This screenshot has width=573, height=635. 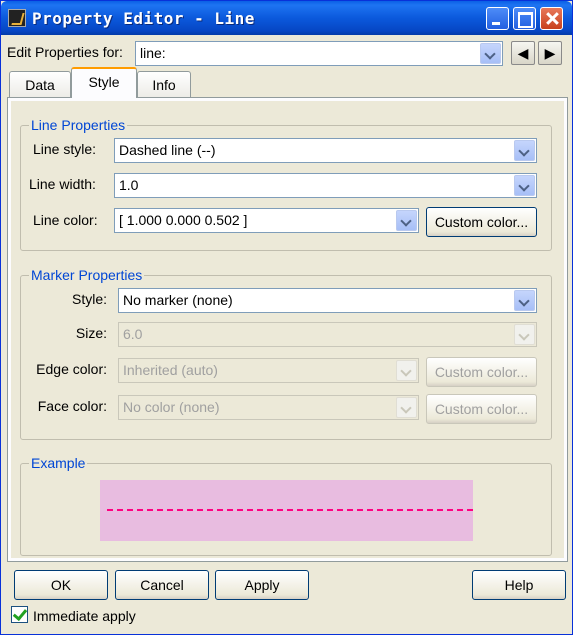 I want to click on example-title: Example, so click(x=58, y=463).